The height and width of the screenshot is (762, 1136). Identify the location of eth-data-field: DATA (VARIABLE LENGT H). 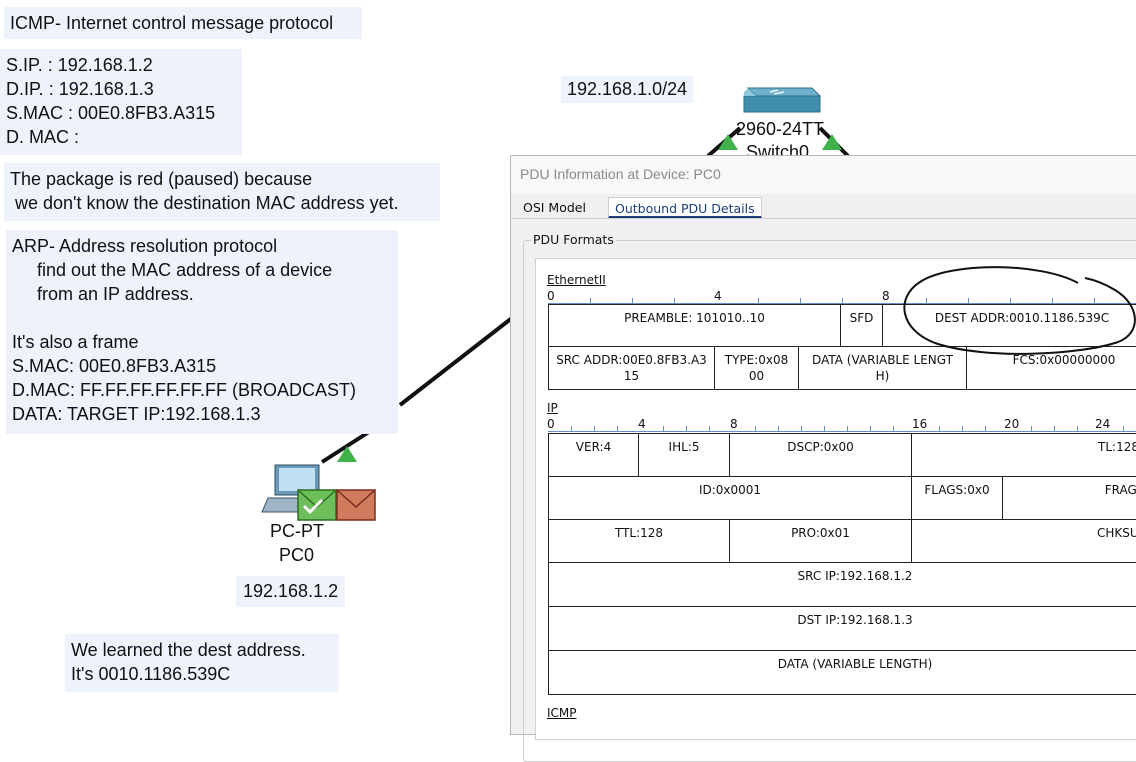
(882, 368).